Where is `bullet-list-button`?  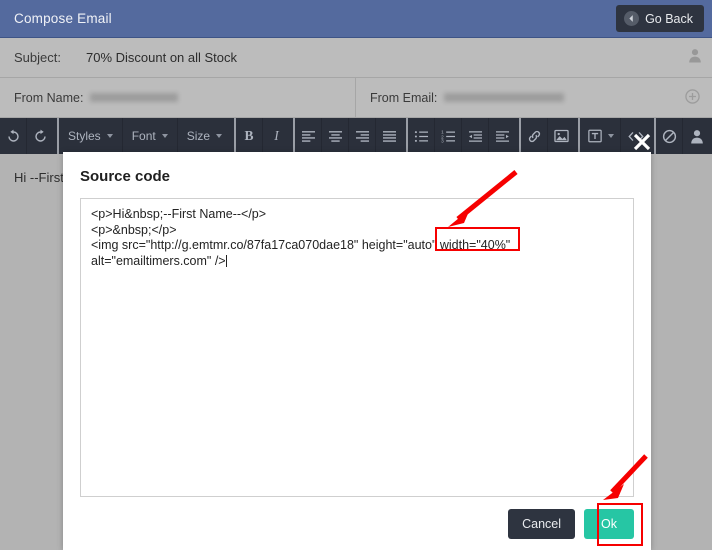 bullet-list-button is located at coordinates (422, 136).